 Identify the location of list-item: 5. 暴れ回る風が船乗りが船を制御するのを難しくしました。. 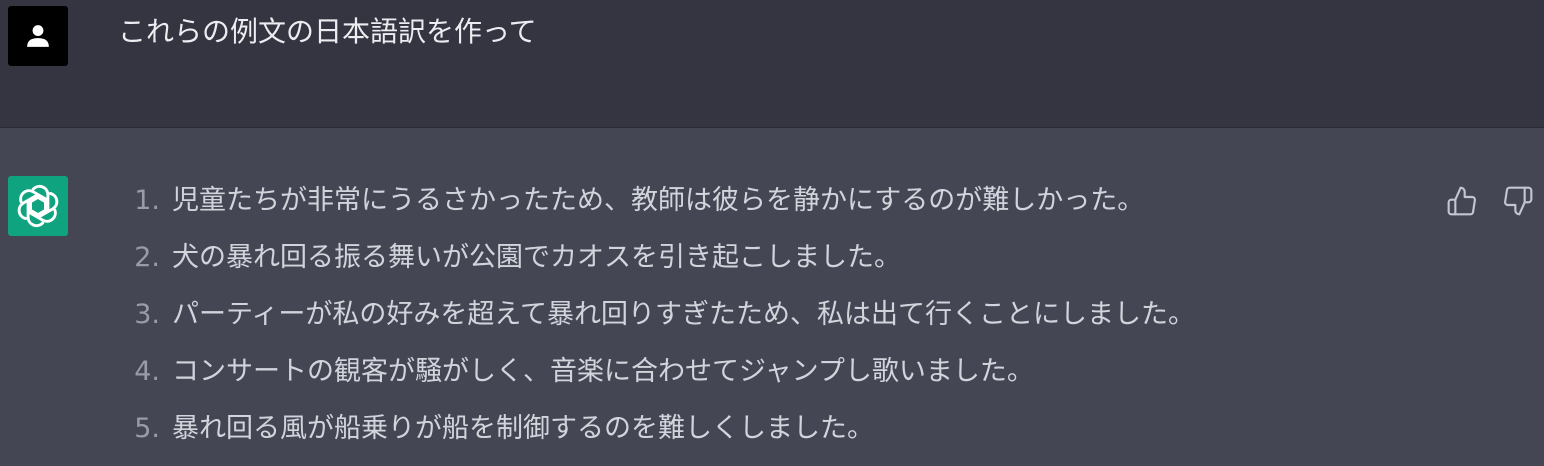
(652, 434).